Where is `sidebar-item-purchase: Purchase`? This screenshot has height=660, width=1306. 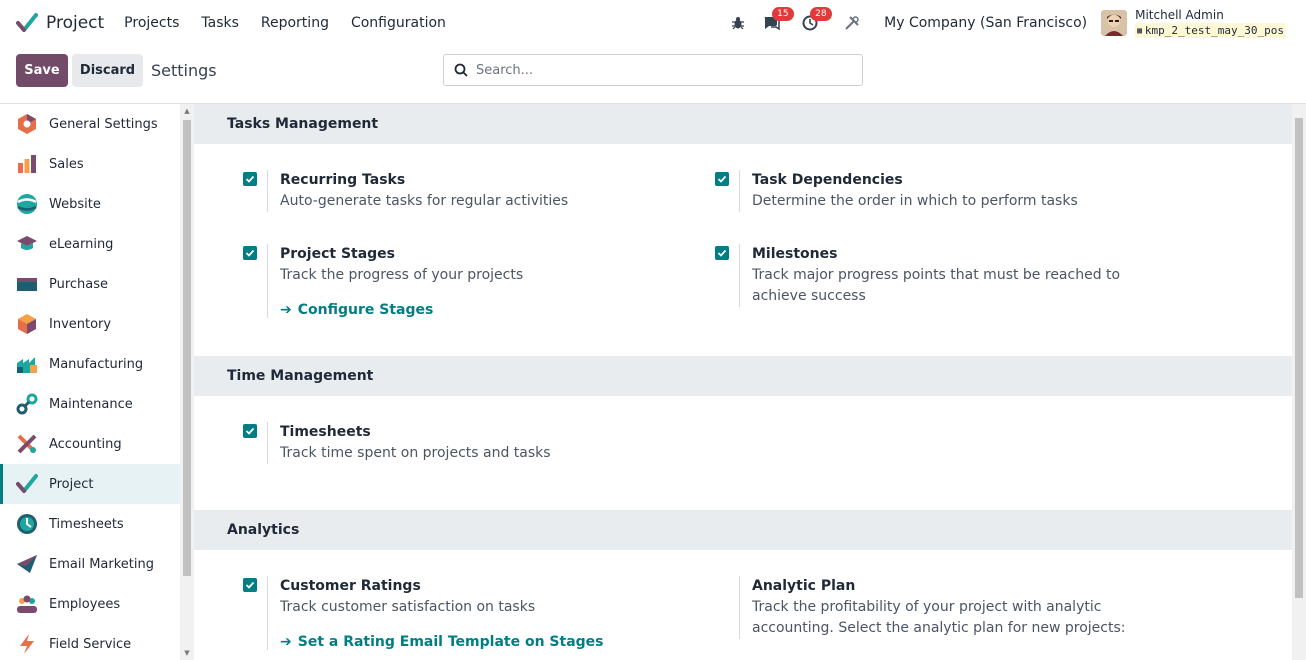 sidebar-item-purchase: Purchase is located at coordinates (90, 284).